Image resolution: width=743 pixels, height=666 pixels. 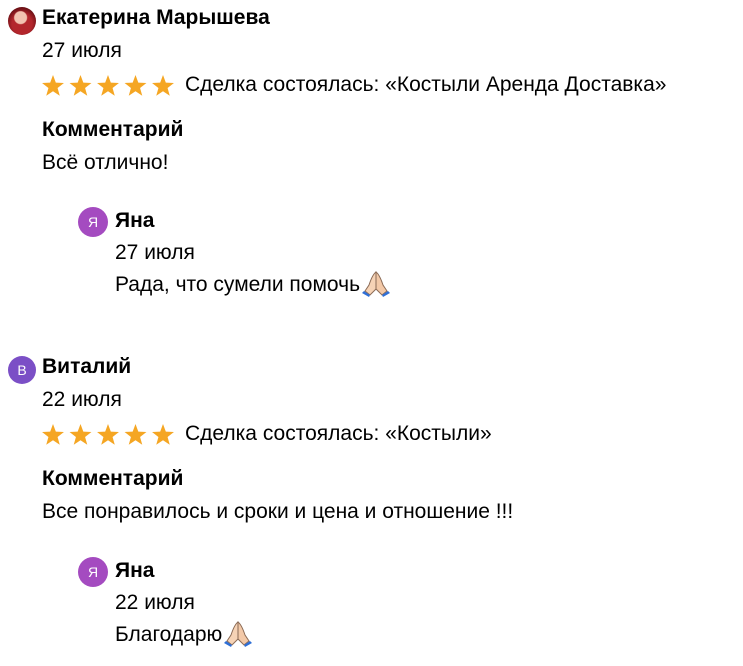 What do you see at coordinates (82, 50) in the screenshot?
I see `review-date: 27 июля` at bounding box center [82, 50].